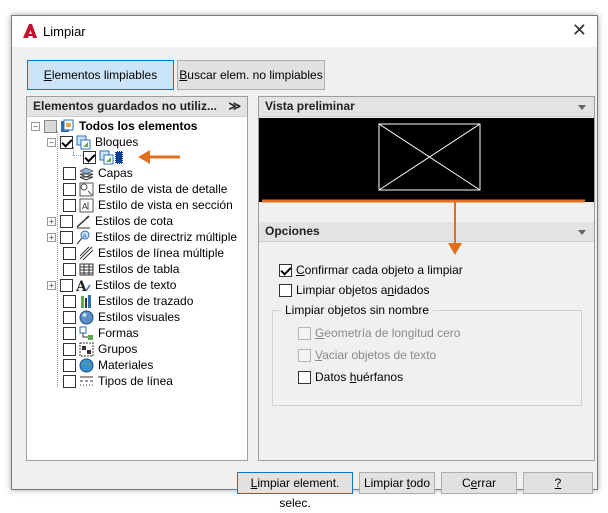  I want to click on selected-block-name, so click(119, 157).